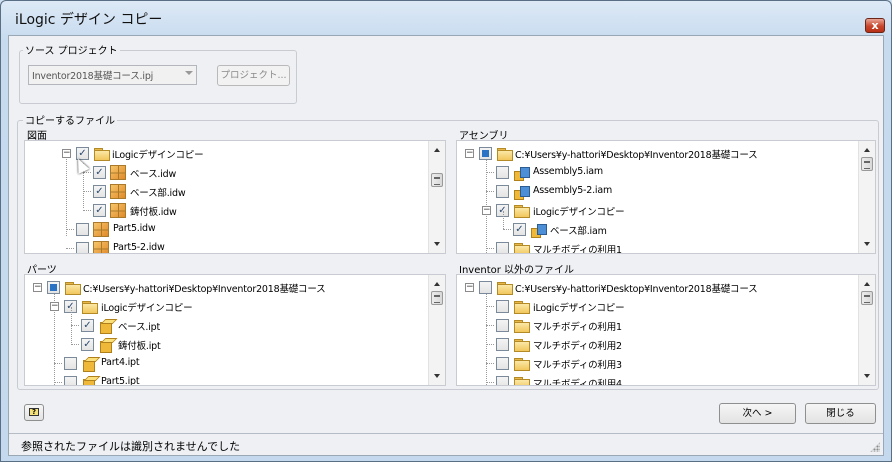 This screenshot has height=462, width=892. Describe the element at coordinates (226, 363) in the screenshot. I see `tree-row: Part4.ipt` at that location.